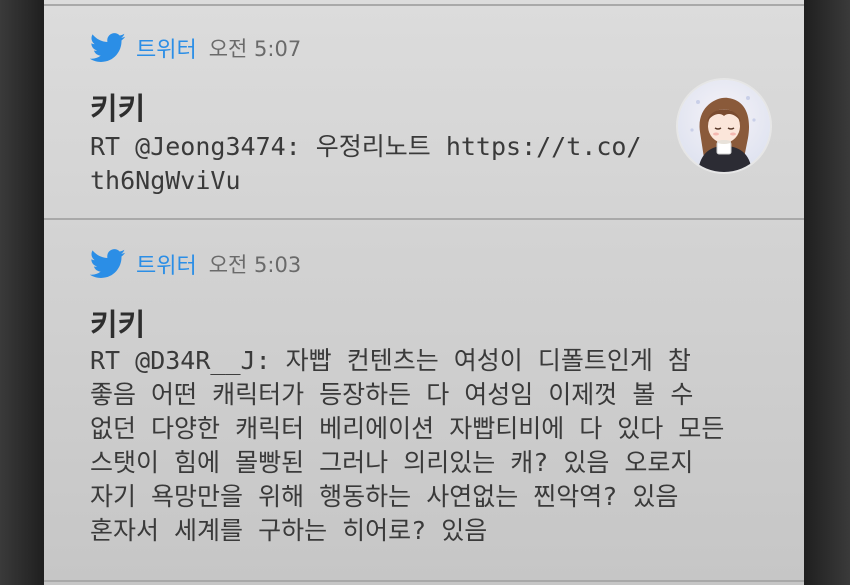  Describe the element at coordinates (255, 49) in the screenshot. I see `notification-time: 오전 5:07` at that location.